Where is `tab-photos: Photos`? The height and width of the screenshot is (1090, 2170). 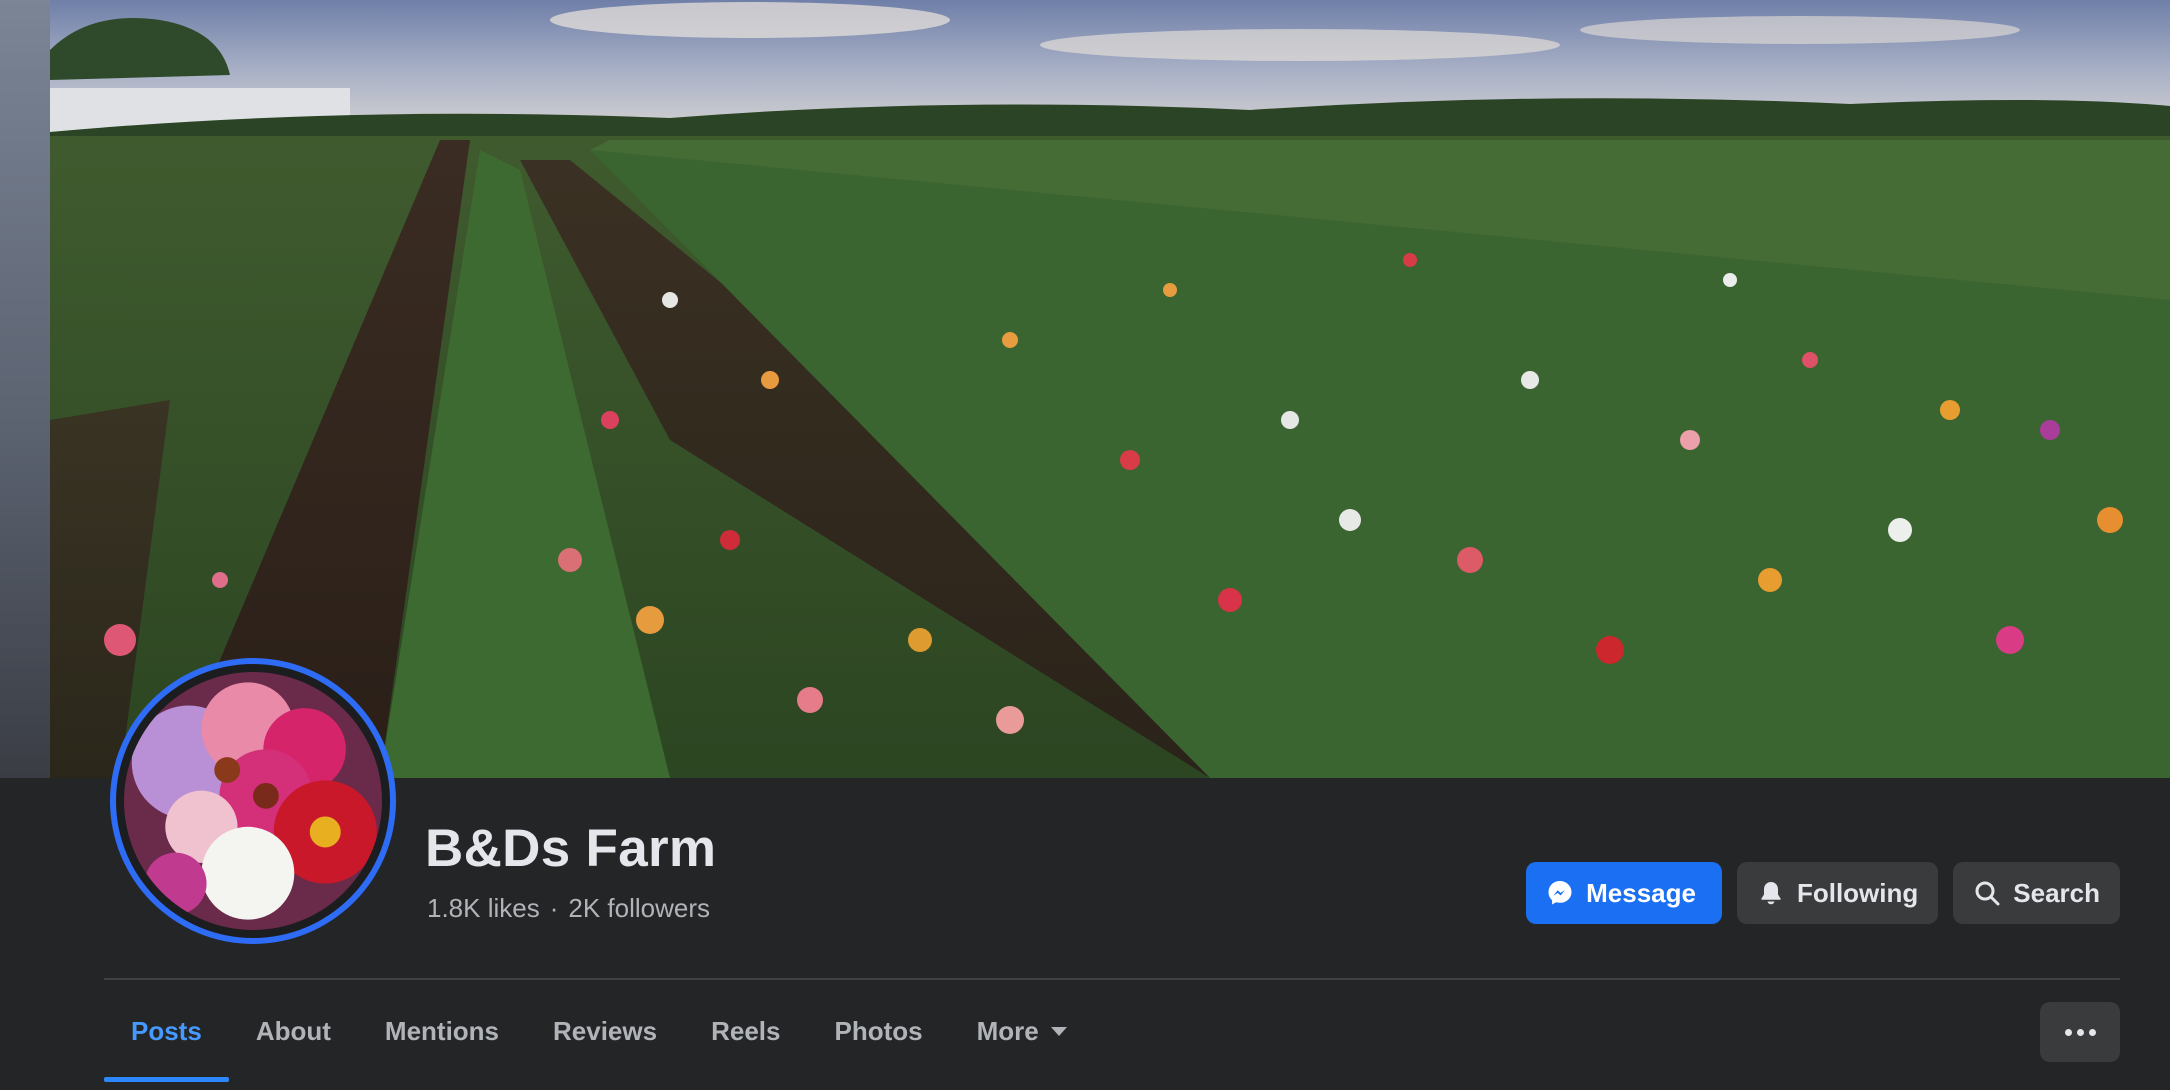 tab-photos: Photos is located at coordinates (878, 1031).